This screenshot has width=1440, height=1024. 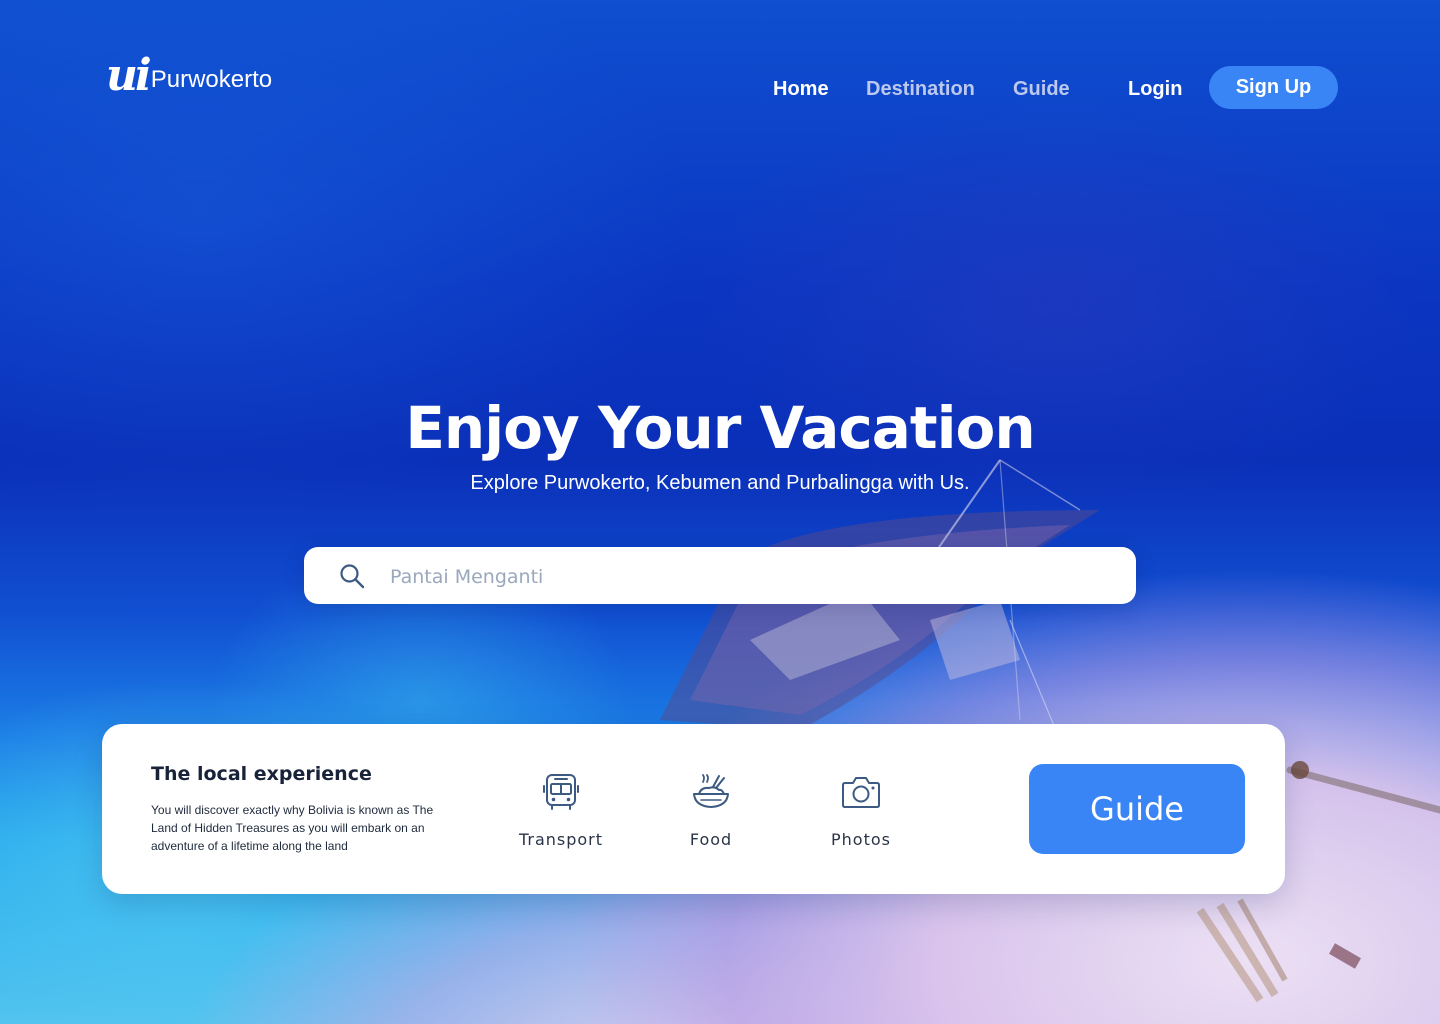 What do you see at coordinates (1041, 89) in the screenshot?
I see `nav-guide-link: Guide` at bounding box center [1041, 89].